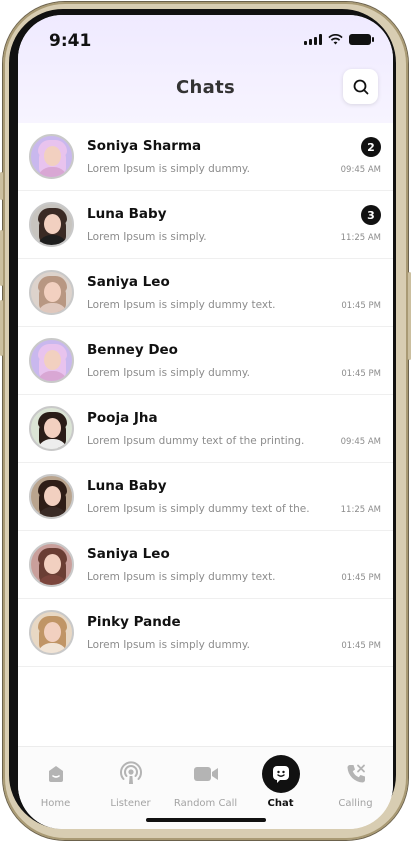  Describe the element at coordinates (206, 774) in the screenshot. I see `video-icon` at that location.